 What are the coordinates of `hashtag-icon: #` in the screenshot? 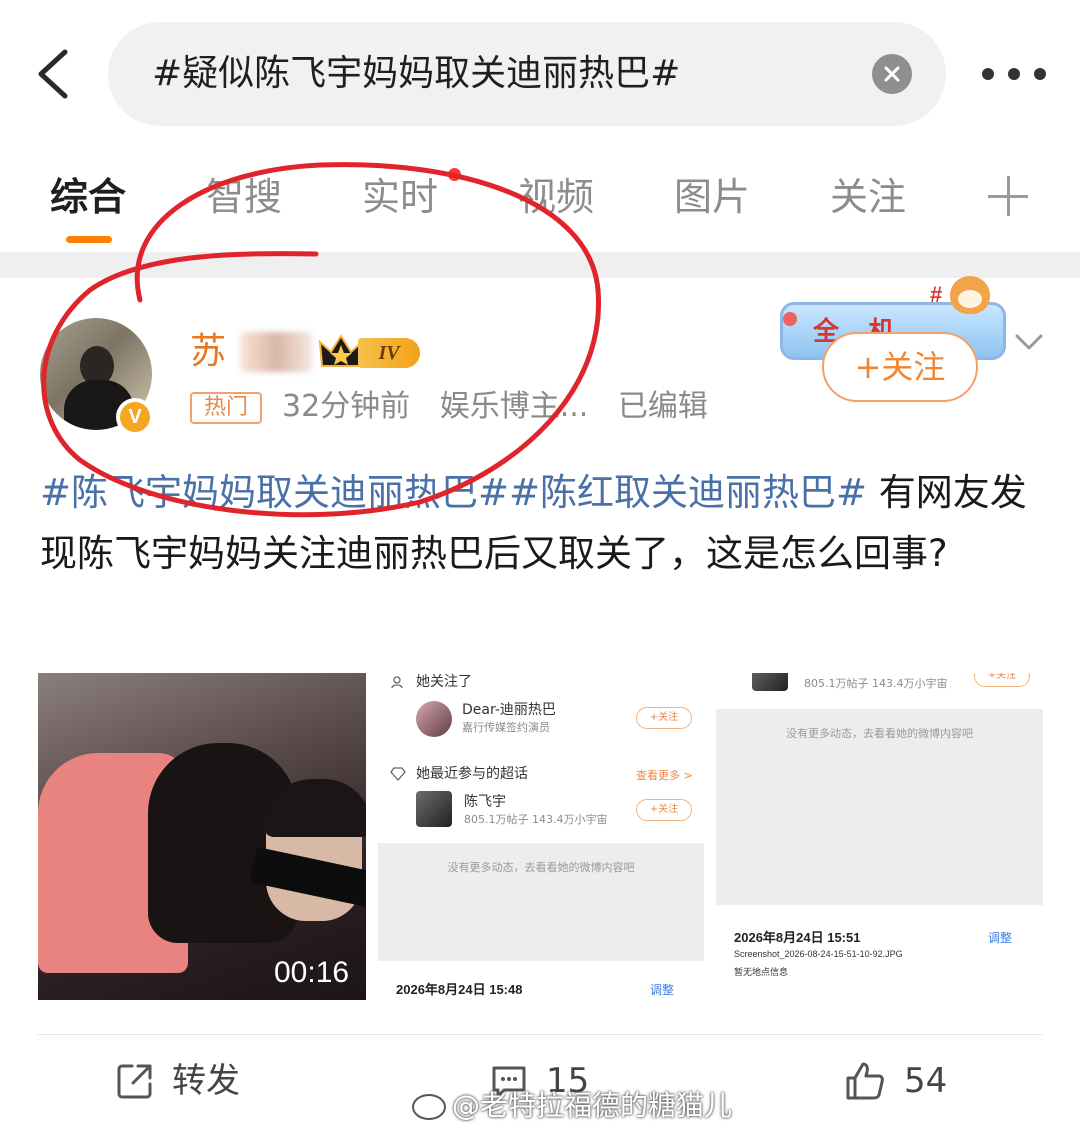 It's located at (936, 294).